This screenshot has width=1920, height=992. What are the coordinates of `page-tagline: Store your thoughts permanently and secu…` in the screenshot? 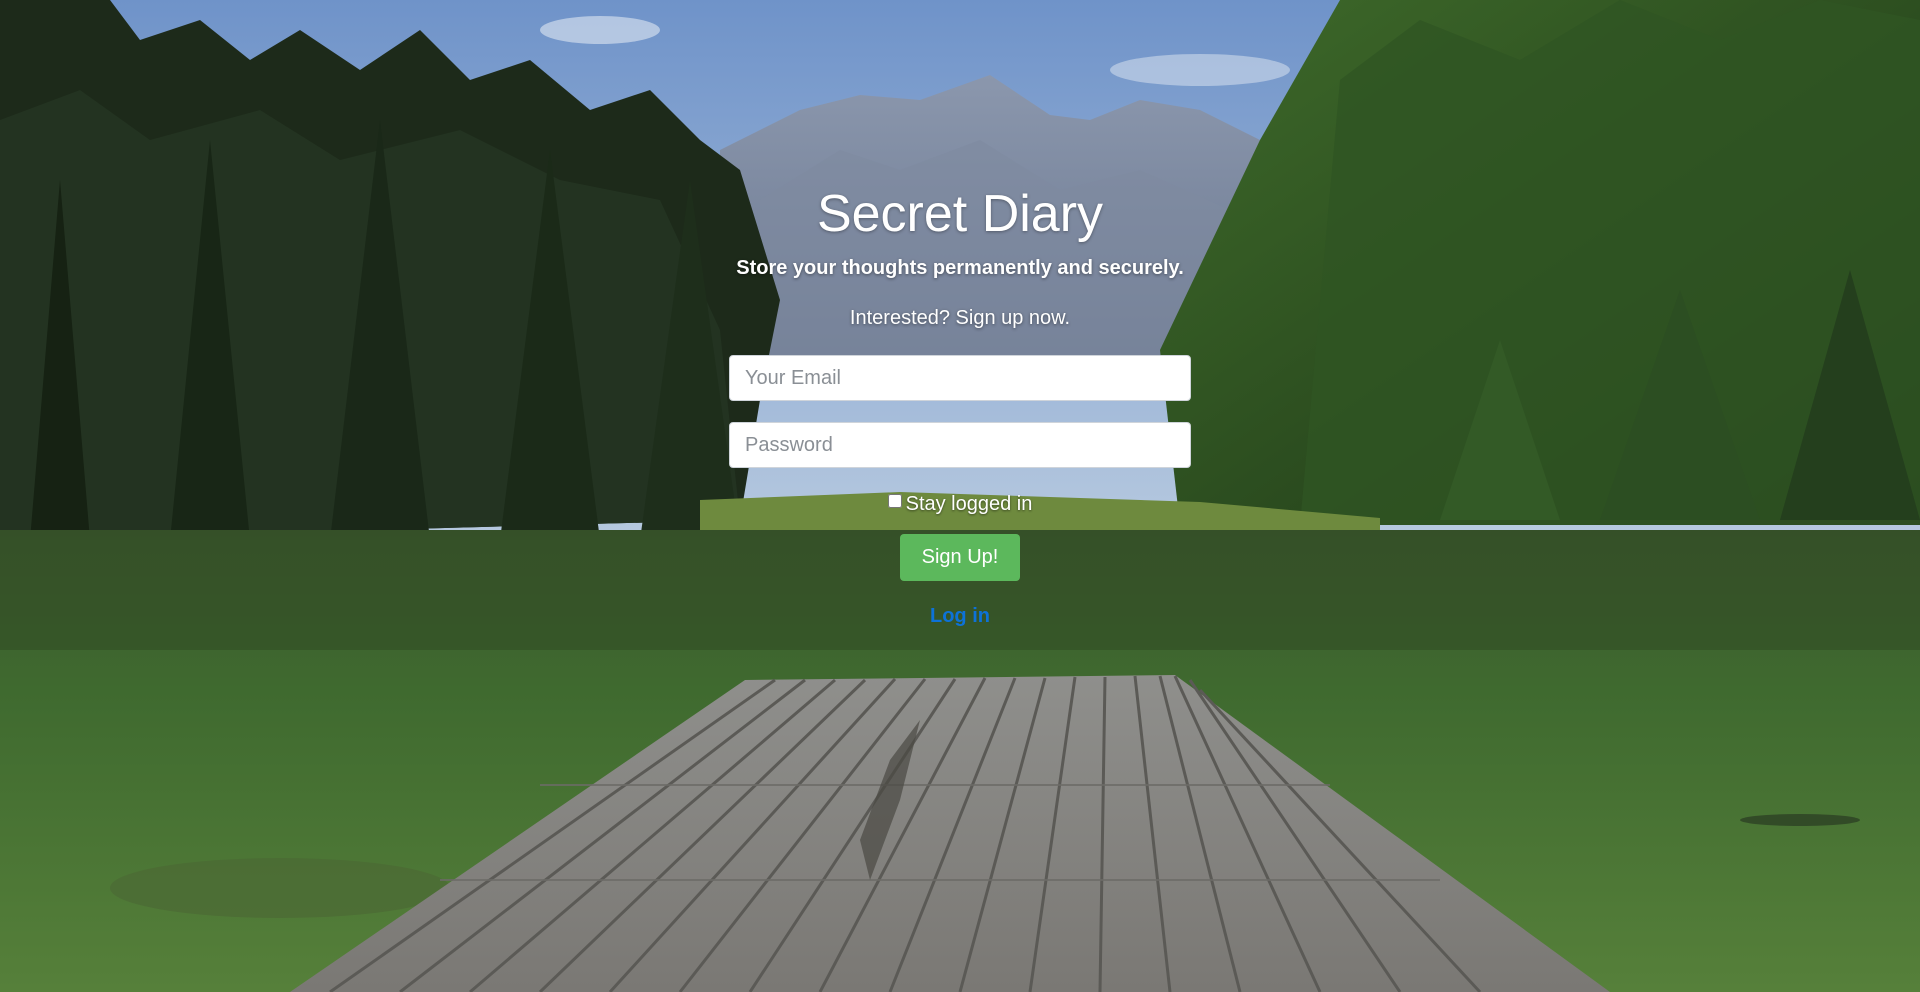 It's located at (960, 268).